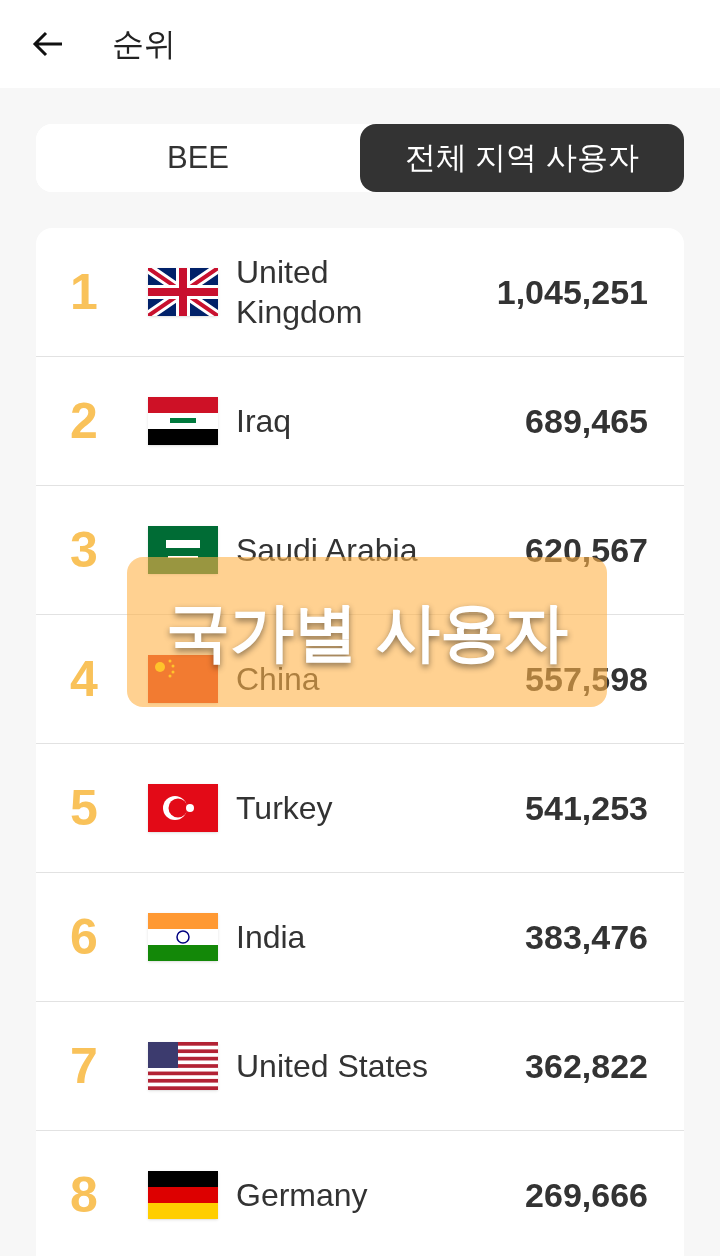 The width and height of the screenshot is (720, 1256). Describe the element at coordinates (264, 421) in the screenshot. I see `country-name: Iraq` at that location.